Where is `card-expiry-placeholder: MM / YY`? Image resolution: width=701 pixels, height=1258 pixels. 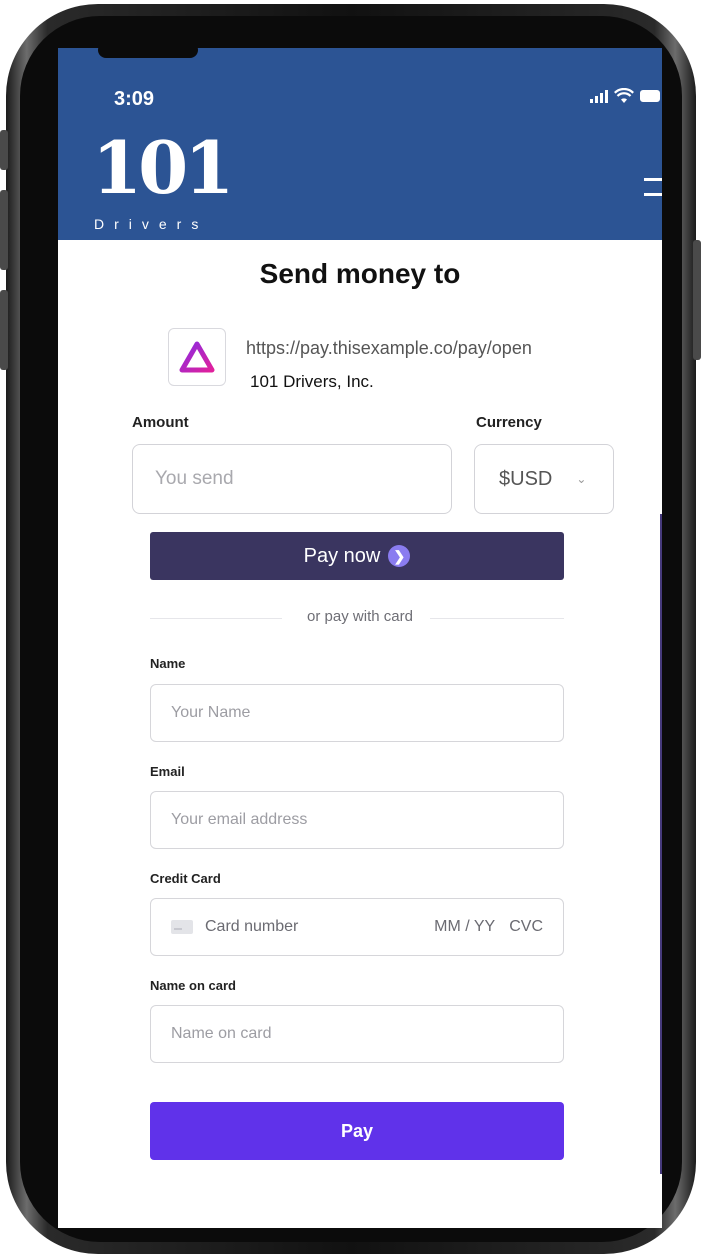
card-expiry-placeholder: MM / YY is located at coordinates (465, 926).